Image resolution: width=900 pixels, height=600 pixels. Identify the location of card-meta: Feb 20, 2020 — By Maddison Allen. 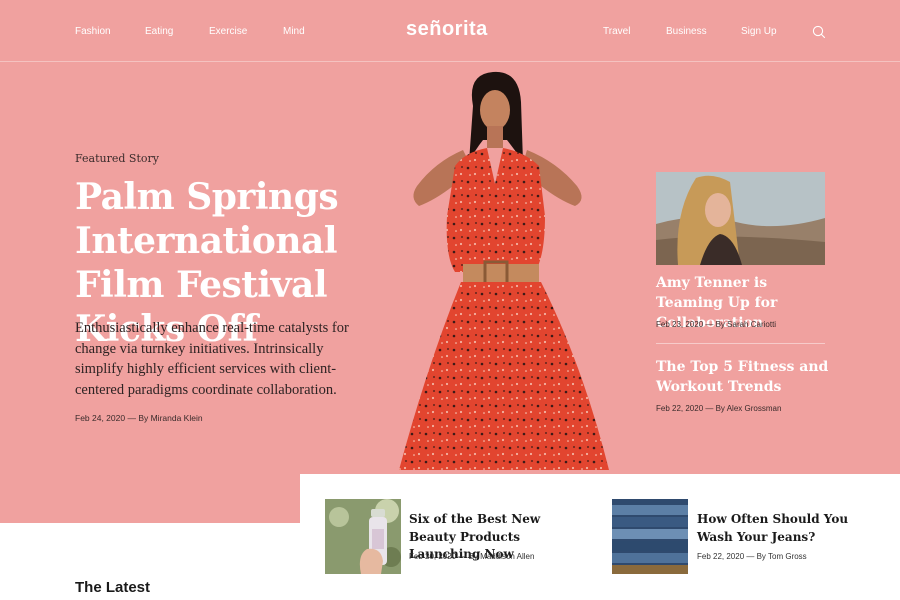
(472, 556).